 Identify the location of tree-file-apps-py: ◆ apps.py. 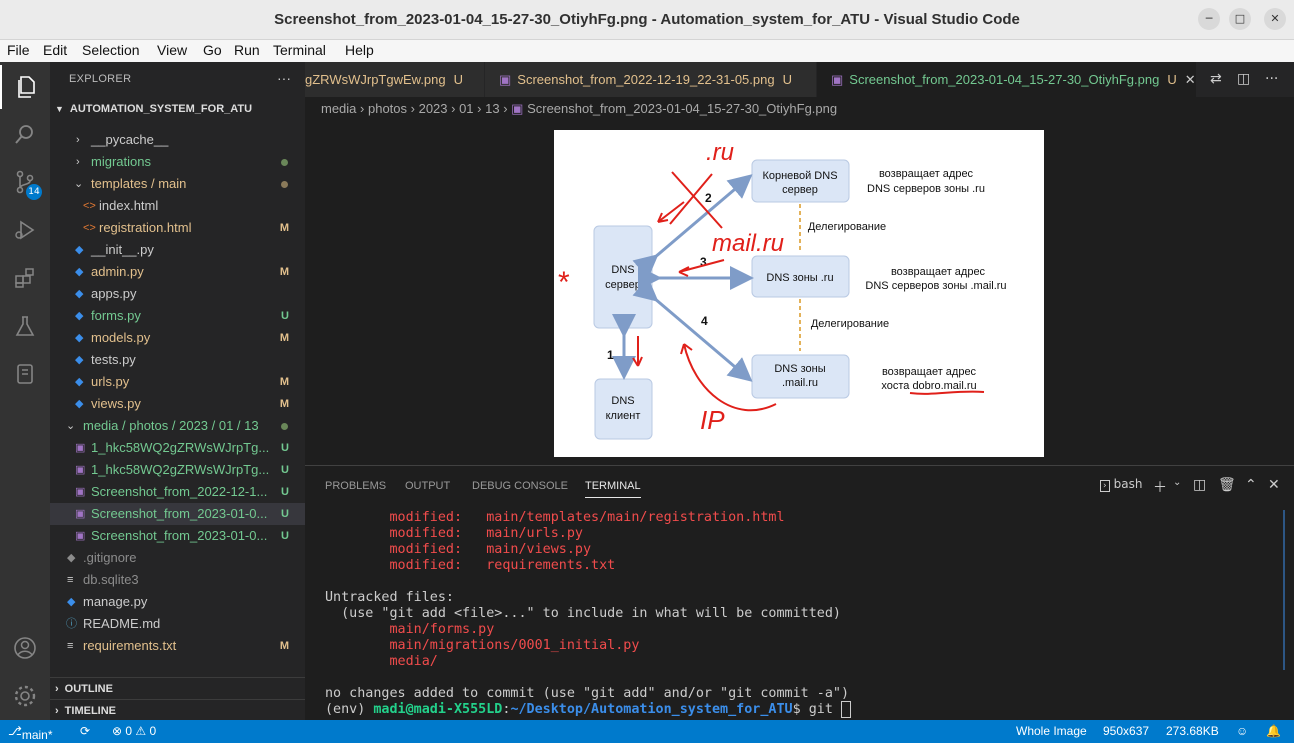
(177, 294).